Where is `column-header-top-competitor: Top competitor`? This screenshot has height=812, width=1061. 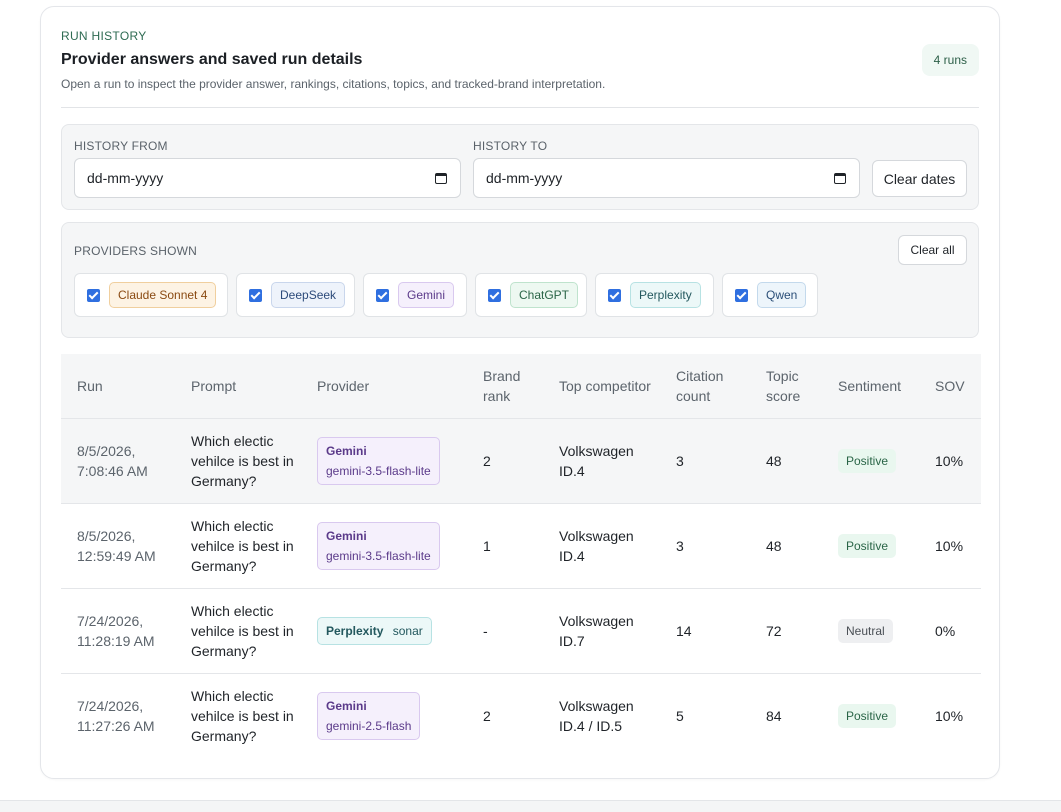 column-header-top-competitor: Top competitor is located at coordinates (601, 386).